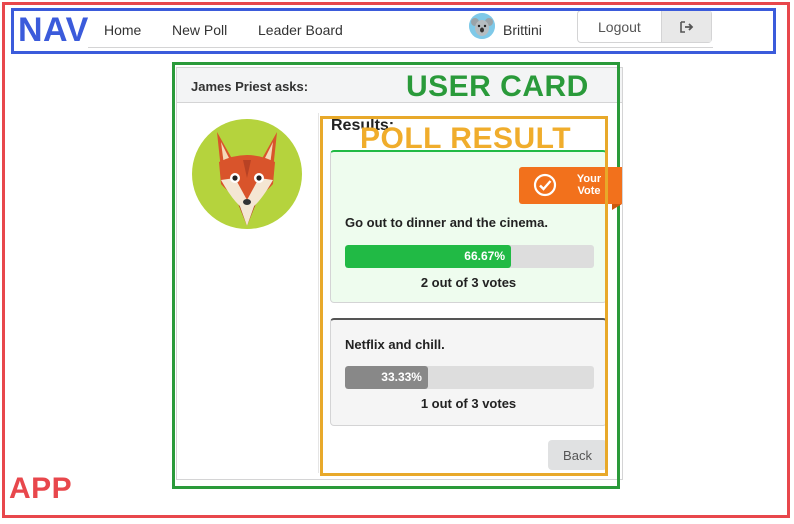 This screenshot has width=794, height=524. I want to click on nav-annotation-frame, so click(393, 31).